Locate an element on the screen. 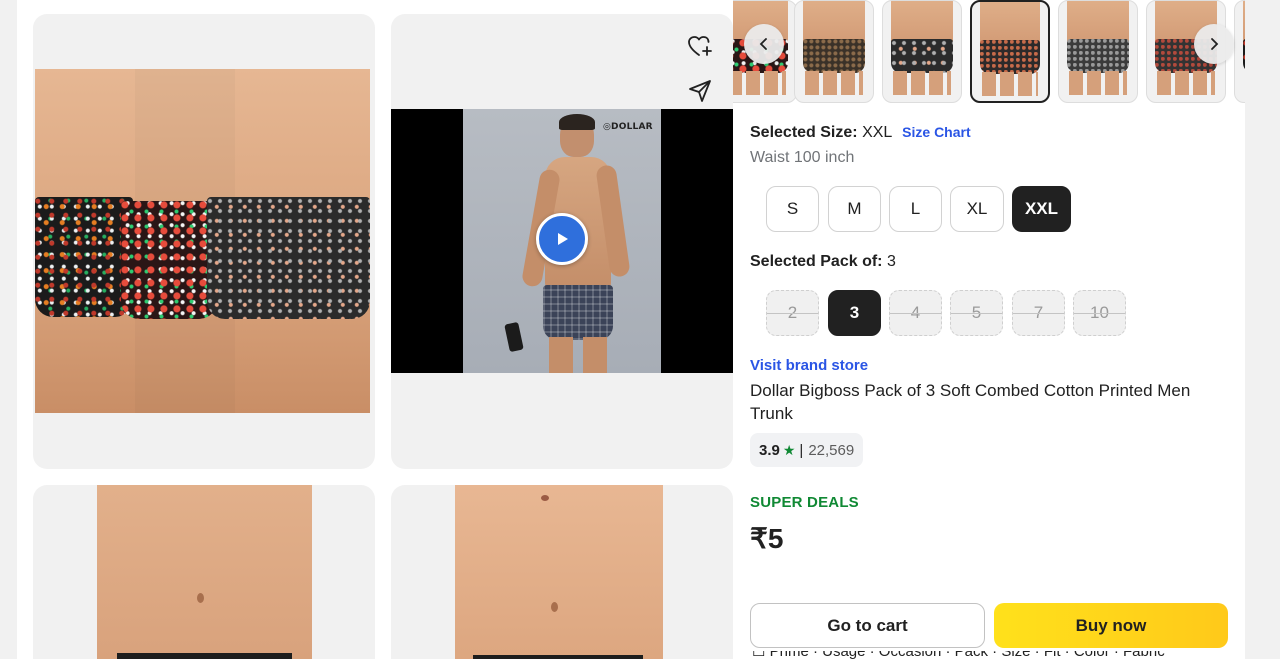  thumbnail-prev-button is located at coordinates (764, 44).